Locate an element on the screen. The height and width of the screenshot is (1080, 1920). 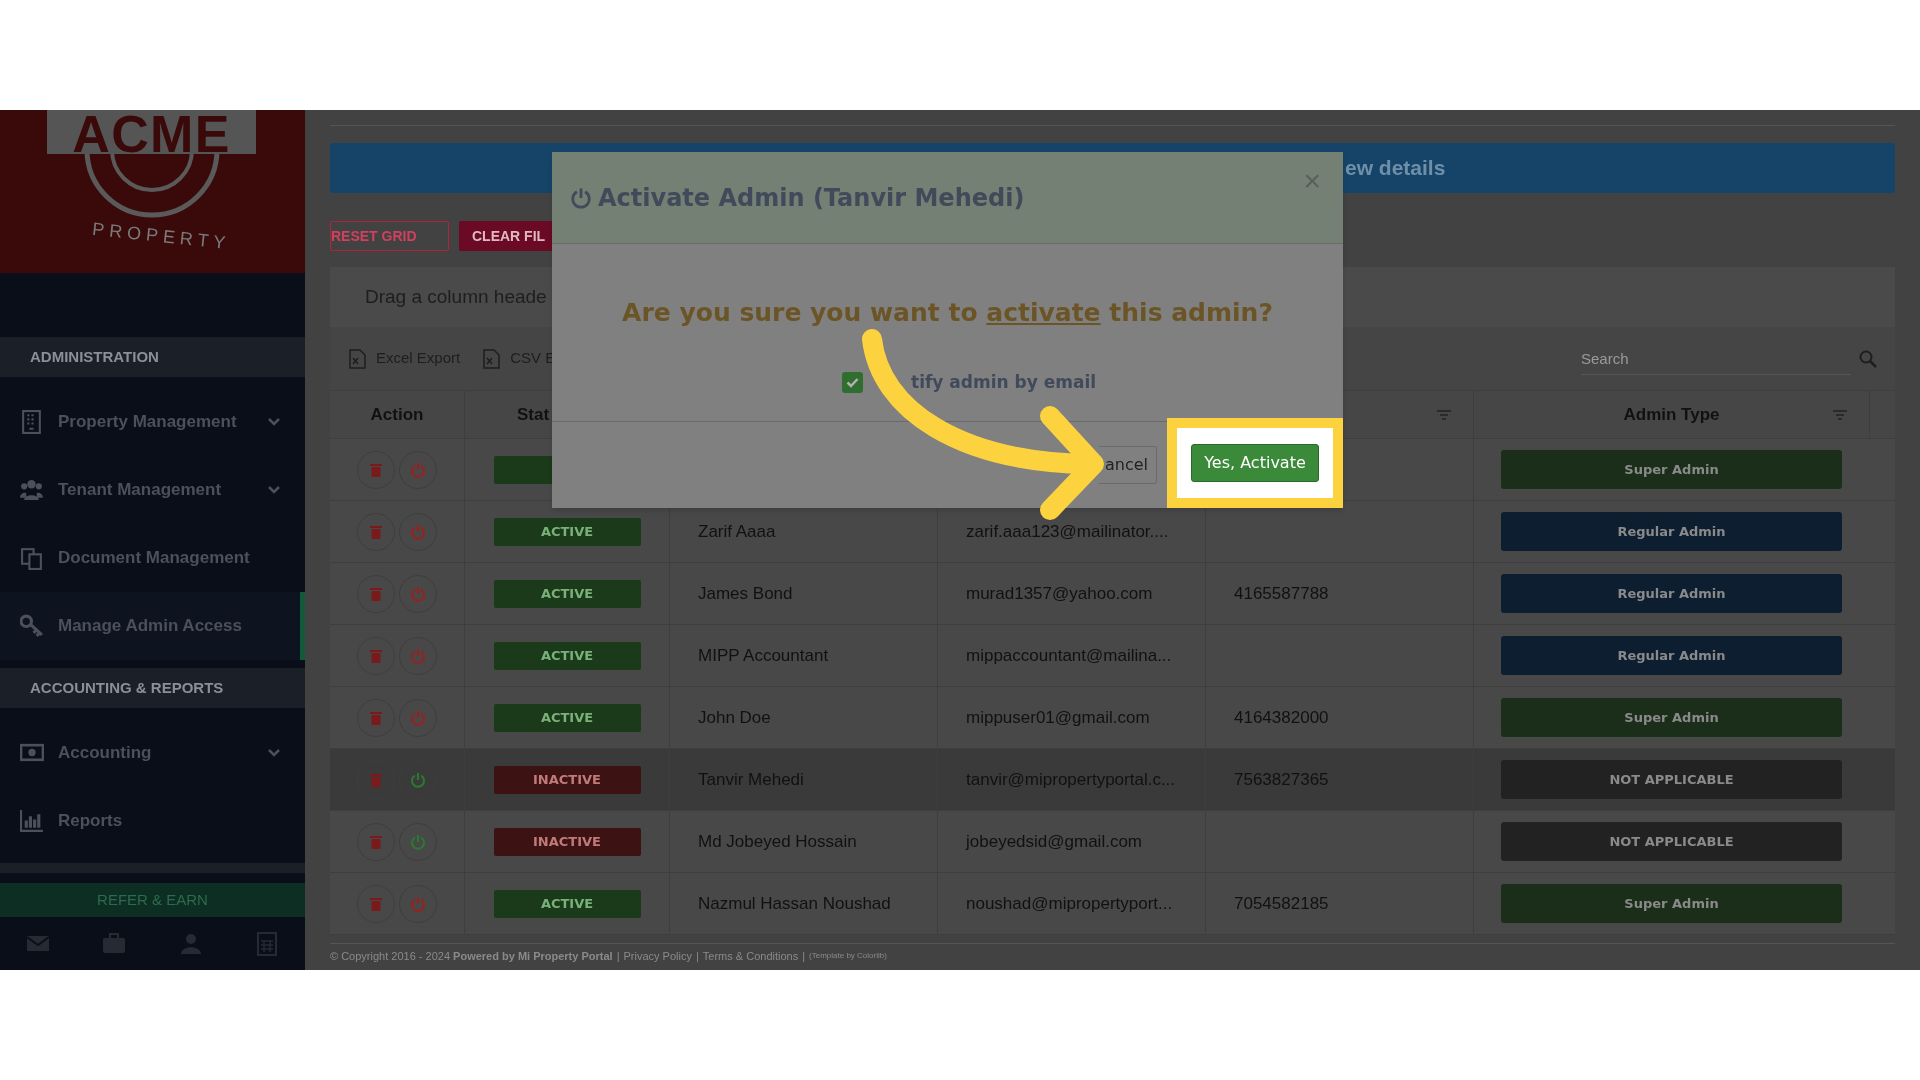
notify-label: tify admin by email is located at coordinates (1004, 382).